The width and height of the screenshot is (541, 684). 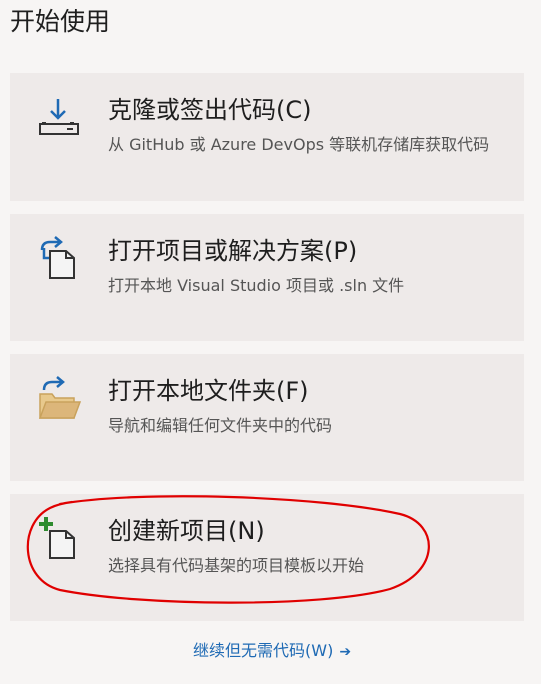 I want to click on card-title: 克隆或签出代码(C), so click(x=210, y=110).